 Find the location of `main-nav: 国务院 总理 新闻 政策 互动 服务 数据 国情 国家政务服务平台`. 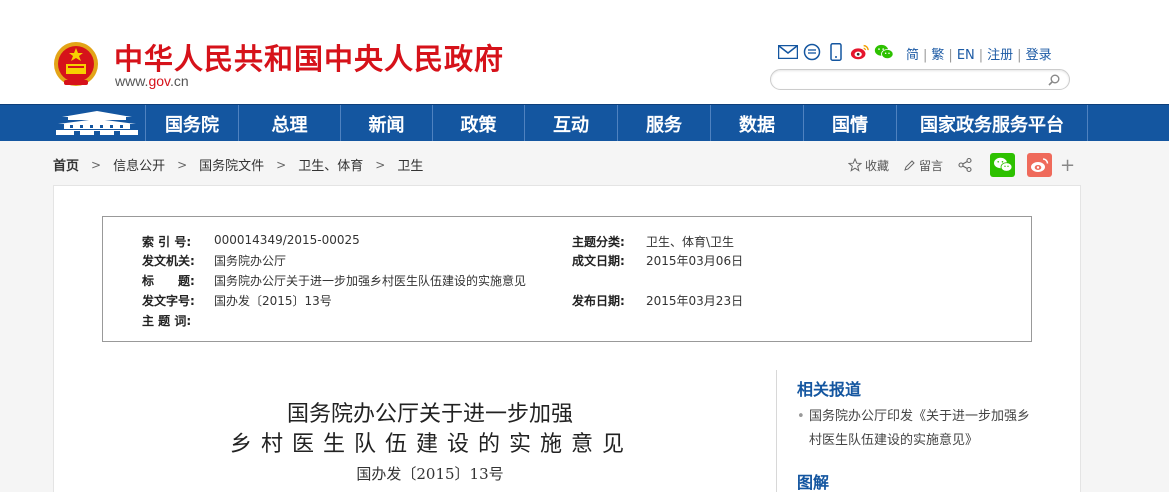

main-nav: 国务院 总理 新闻 政策 互动 服务 数据 国情 国家政务服务平台 is located at coordinates (584, 123).